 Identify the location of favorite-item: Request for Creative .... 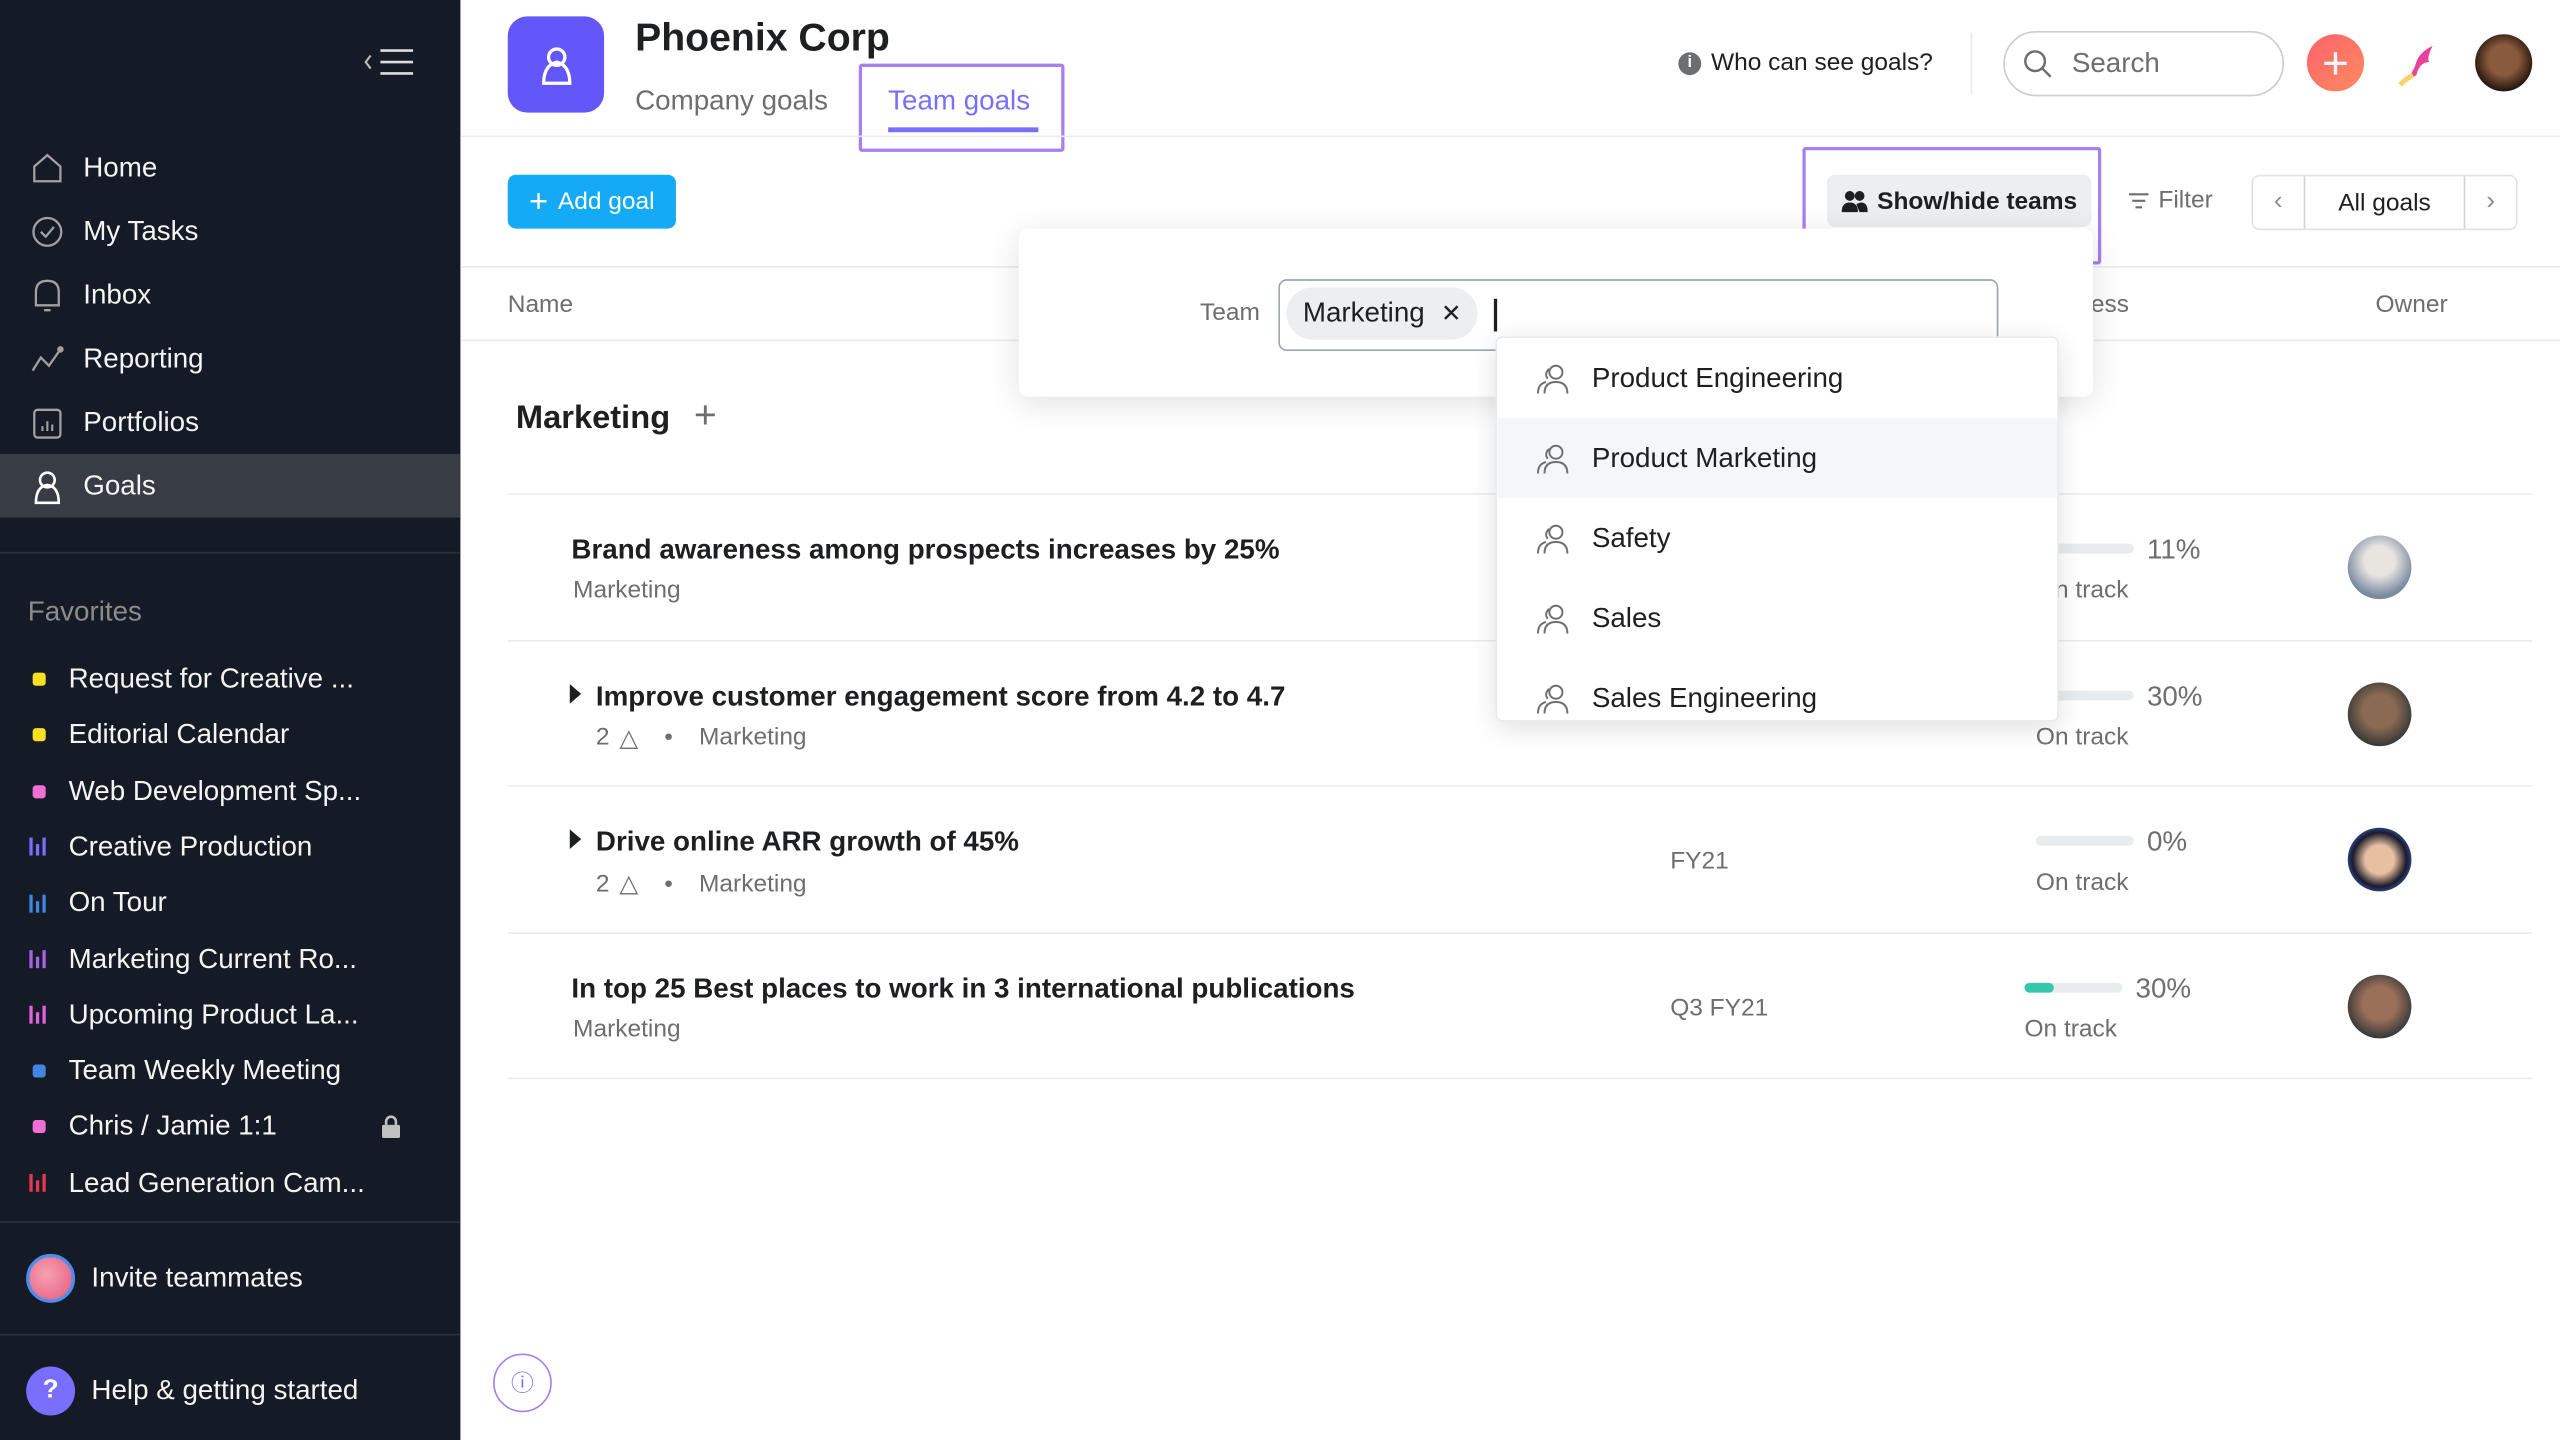
(230, 679).